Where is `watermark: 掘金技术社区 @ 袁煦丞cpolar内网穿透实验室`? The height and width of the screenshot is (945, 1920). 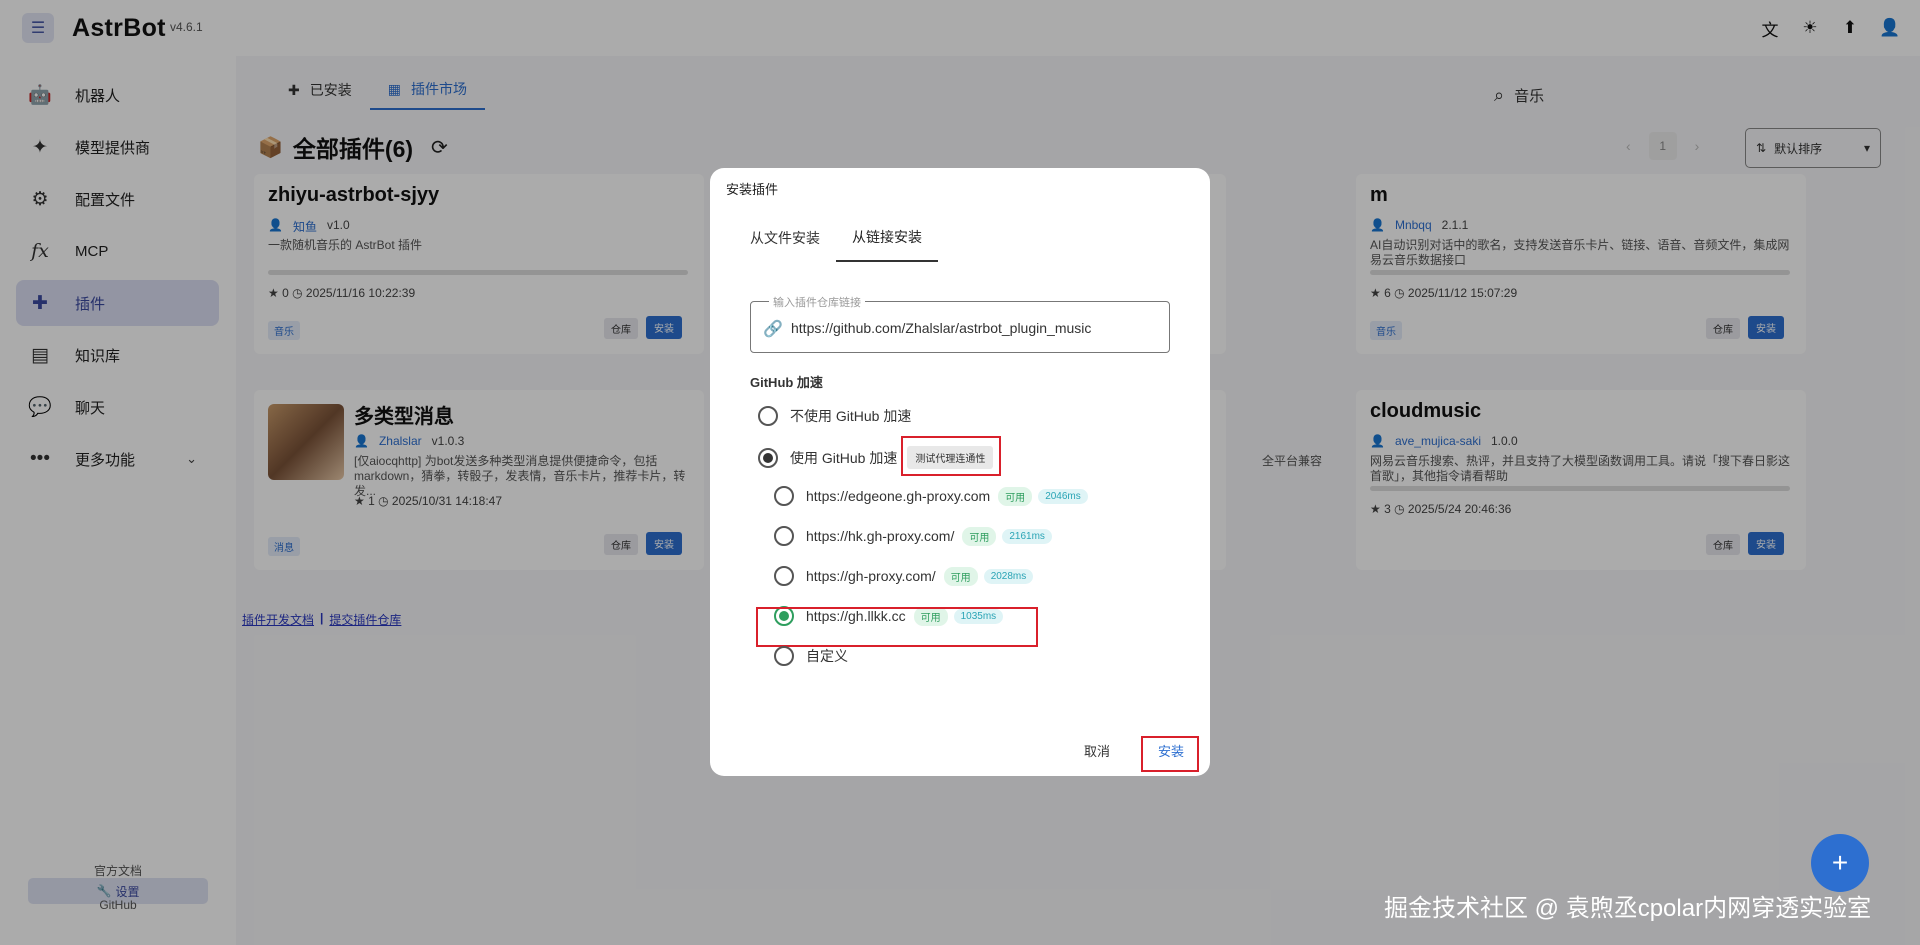
watermark: 掘金技术社区 @ 袁煦丞cpolar内网穿透实验室 is located at coordinates (1628, 908).